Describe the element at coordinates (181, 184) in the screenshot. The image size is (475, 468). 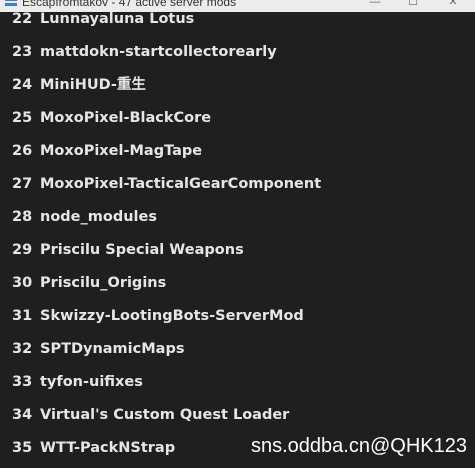
I see `item-name: MoxoPixel-TacticalGearComponent` at that location.